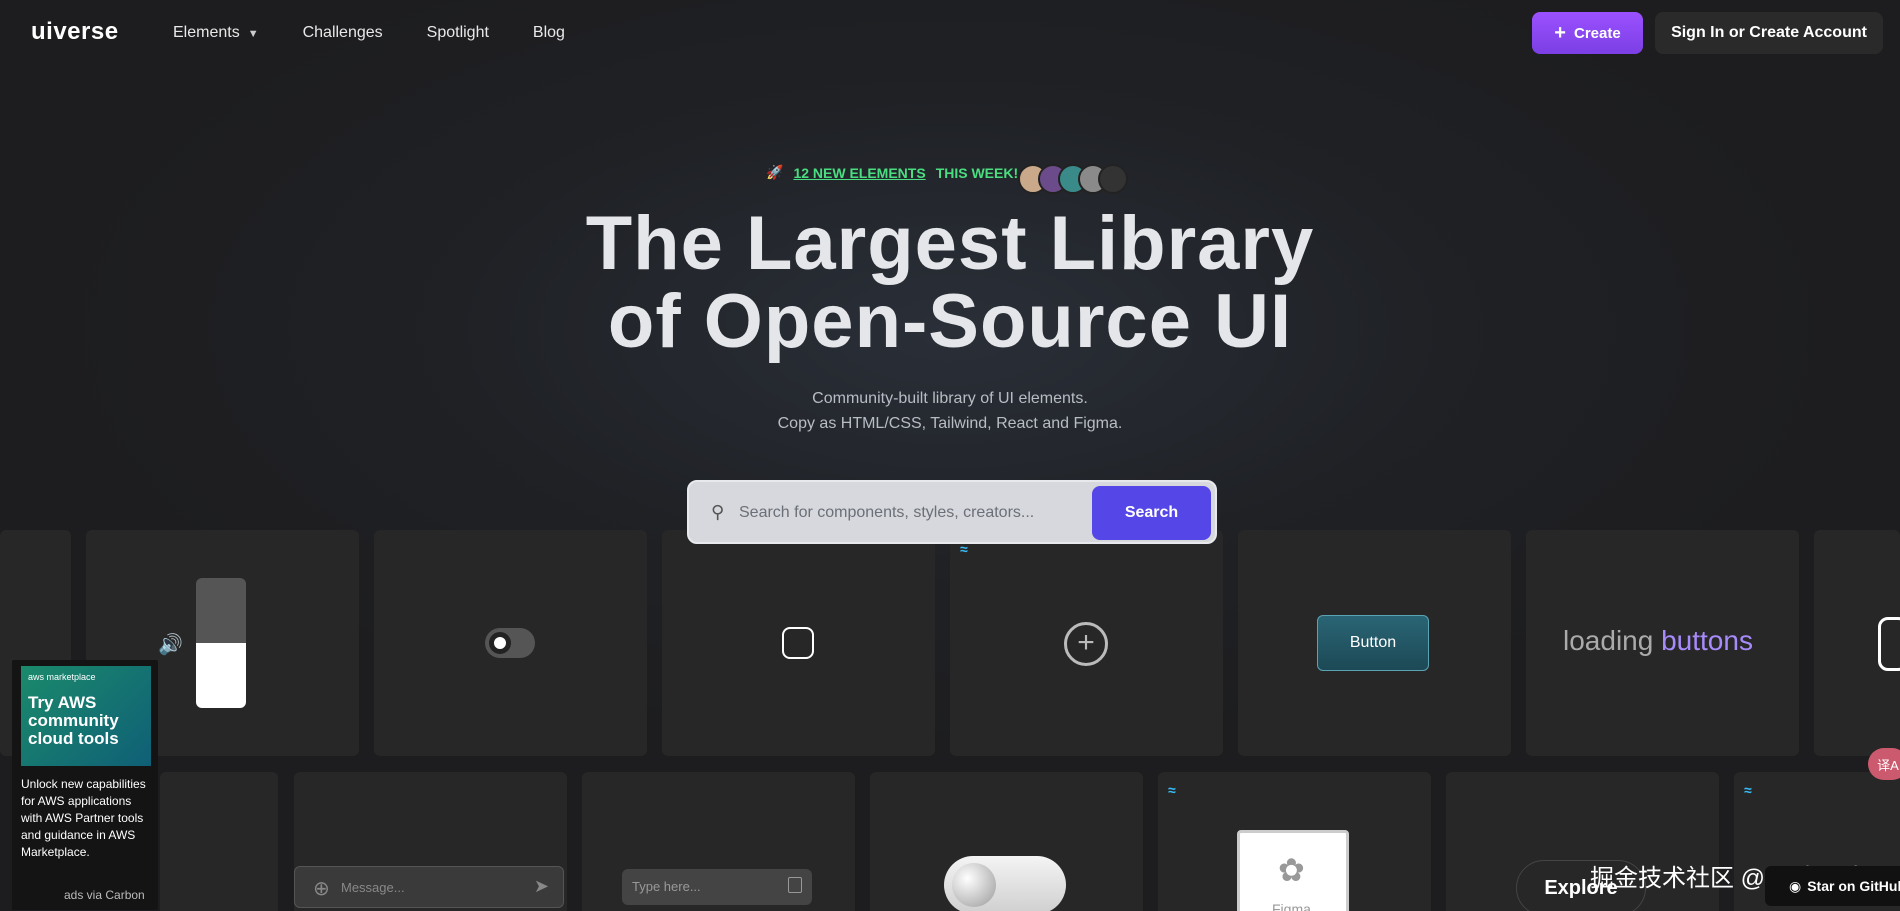 This screenshot has width=1900, height=911. What do you see at coordinates (1795, 885) in the screenshot?
I see `github-icon: ◉` at bounding box center [1795, 885].